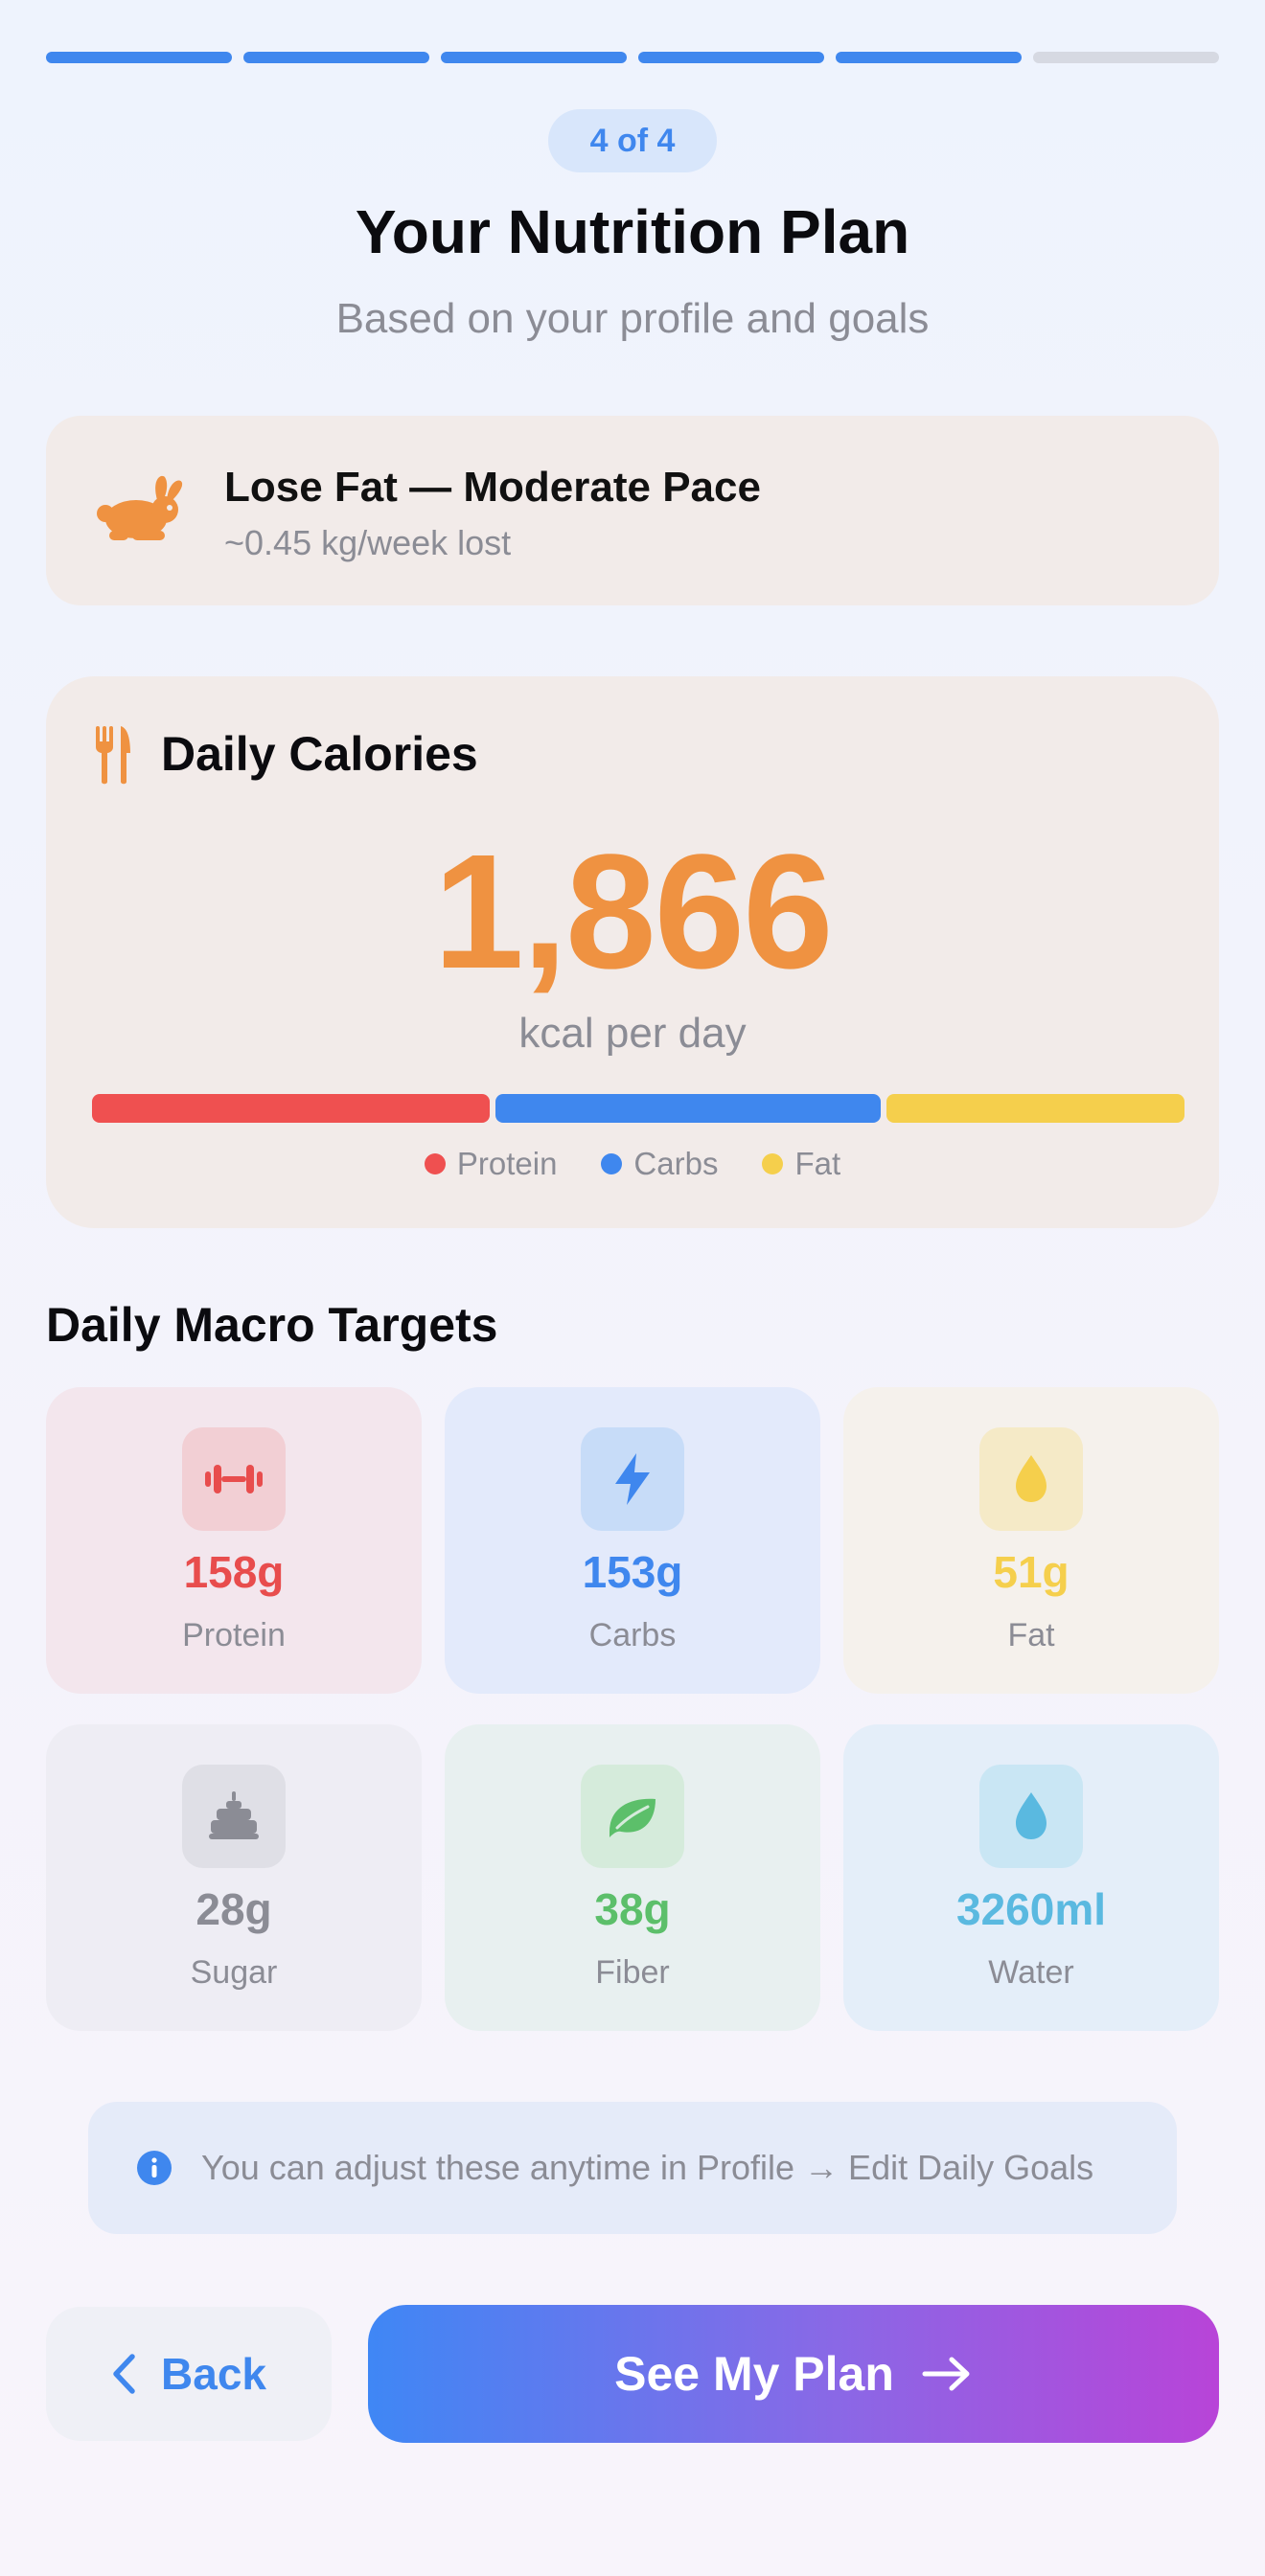  I want to click on dumbbell-icon, so click(234, 1479).